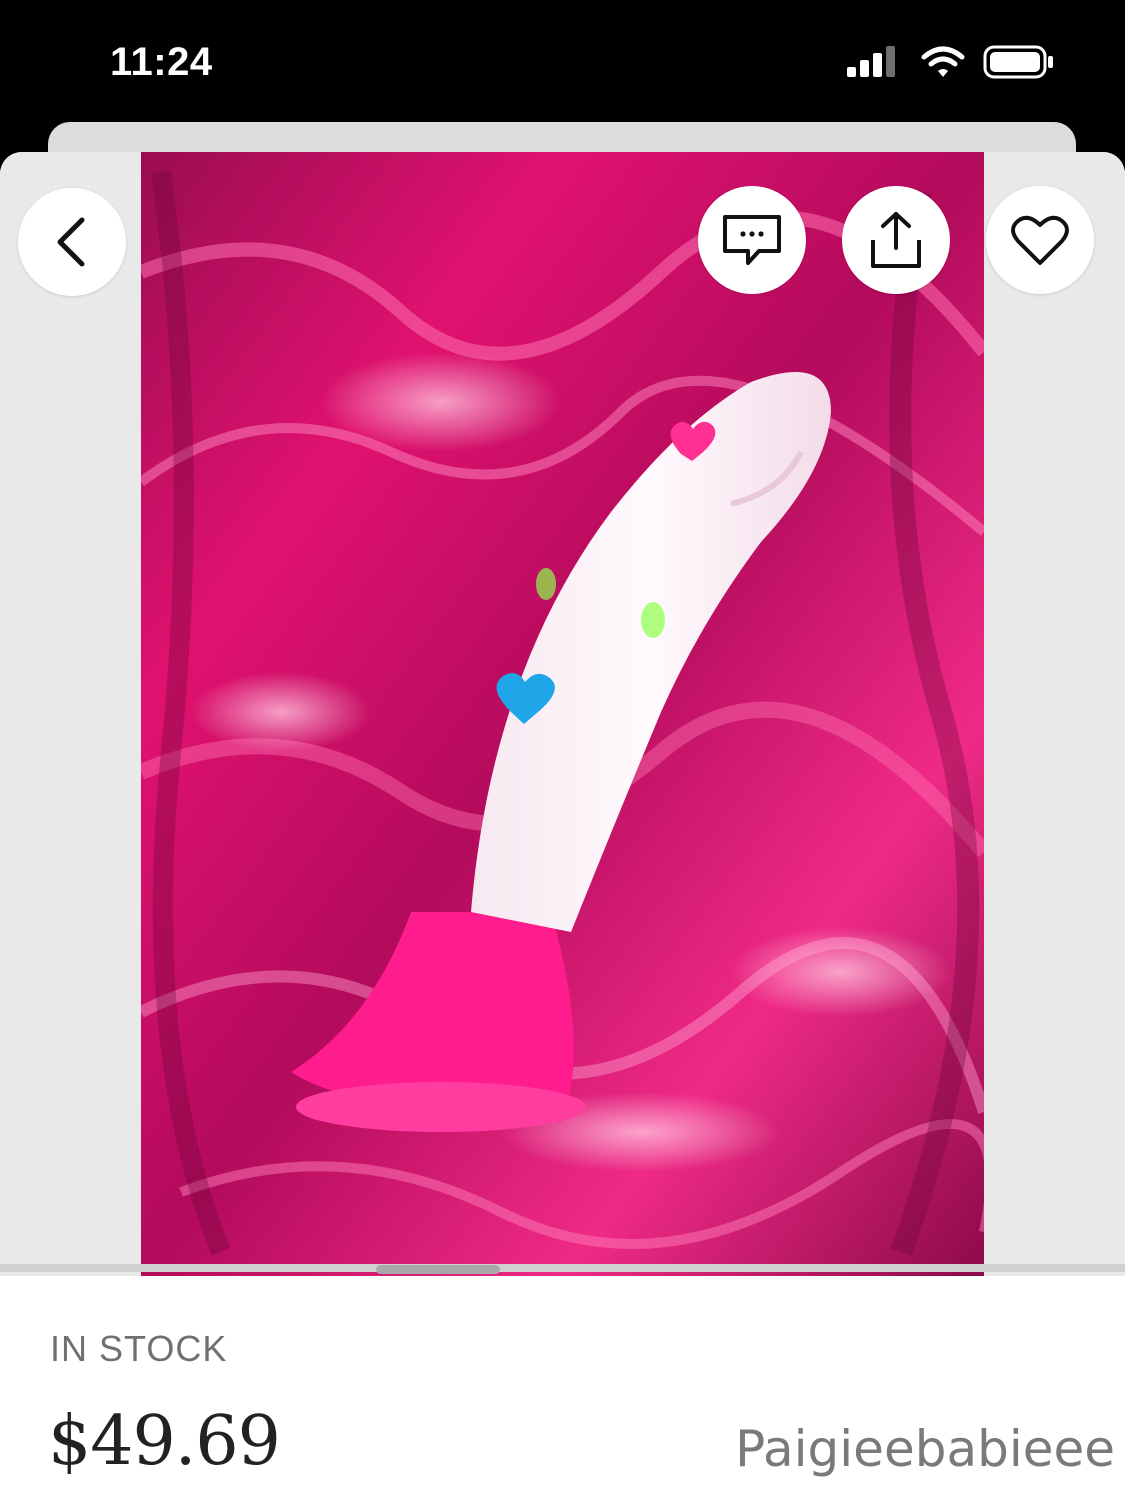 Image resolution: width=1125 pixels, height=1508 pixels. I want to click on favorite-button, so click(1040, 240).